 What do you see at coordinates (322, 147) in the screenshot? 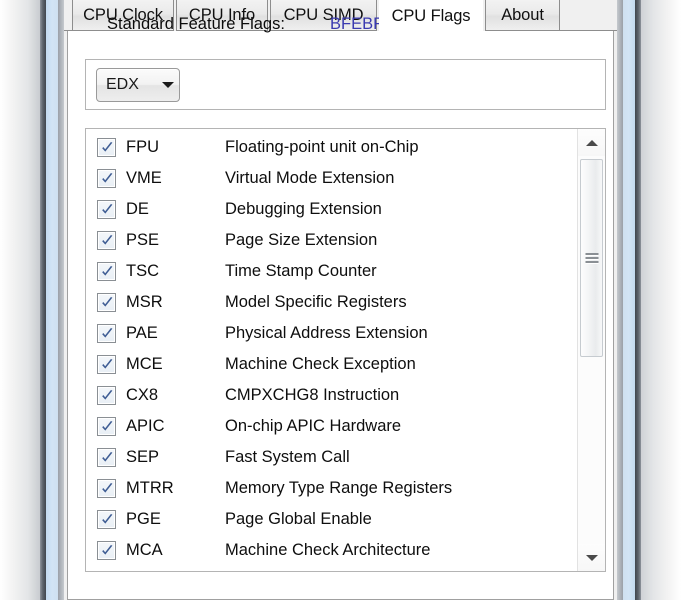
I see `flag-description: Floating-point unit on-Chip` at bounding box center [322, 147].